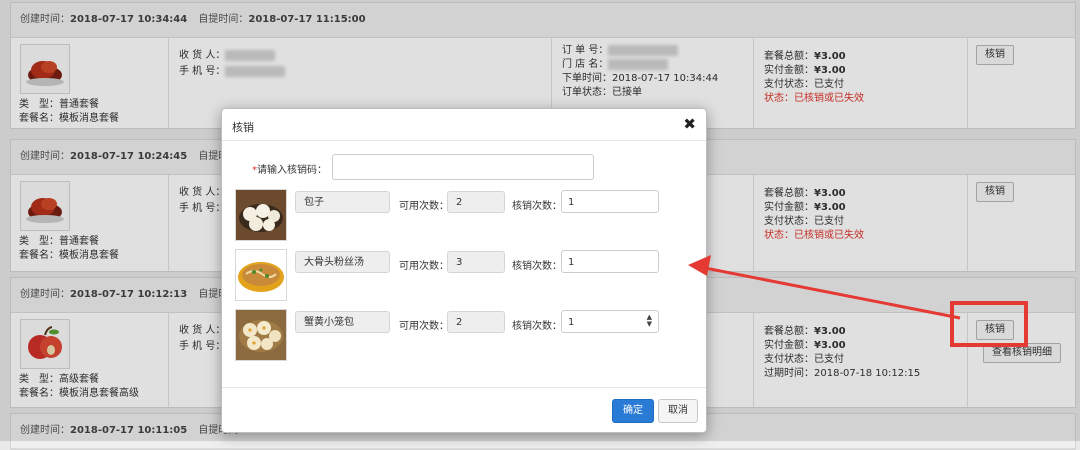 The height and width of the screenshot is (450, 1080). What do you see at coordinates (824, 287) in the screenshot?
I see `annotation-arrow` at bounding box center [824, 287].